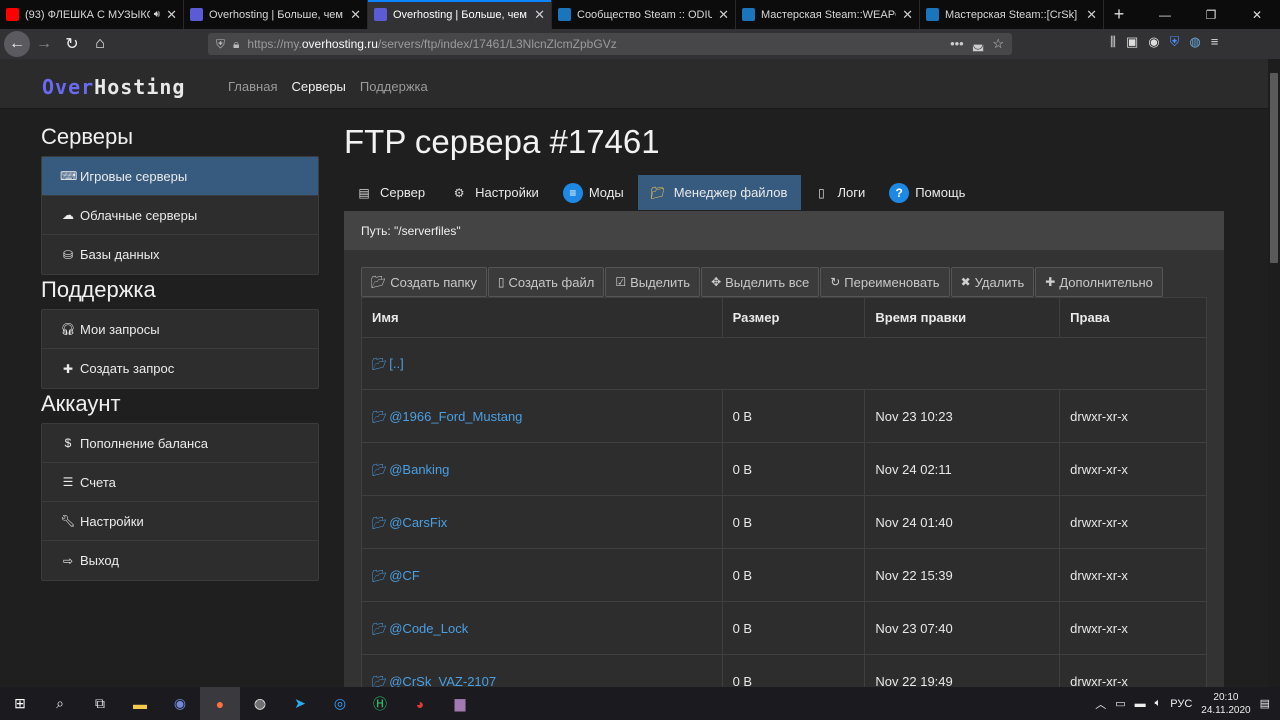  I want to click on sidebar-item: $ Пополнение баланса, so click(180, 443).